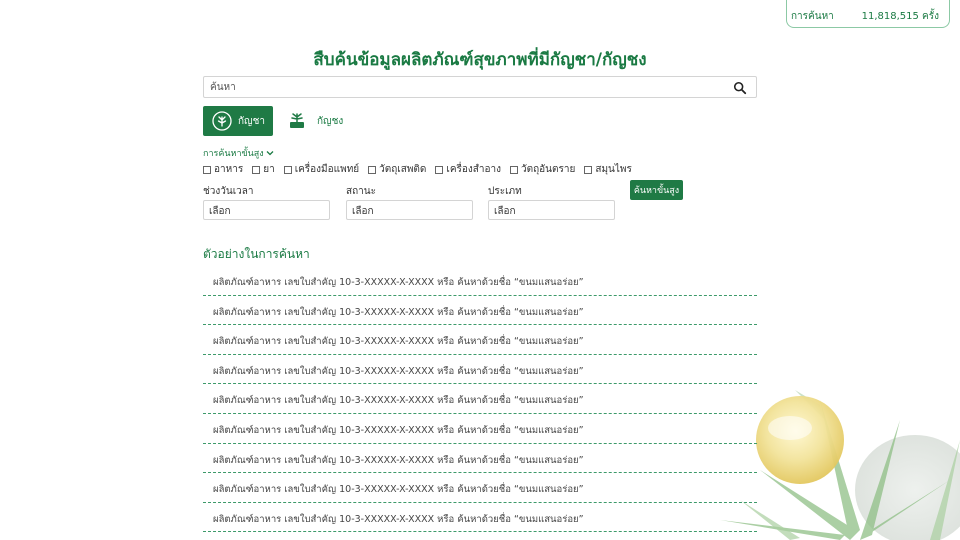 Image resolution: width=960 pixels, height=540 pixels. Describe the element at coordinates (812, 16) in the screenshot. I see `stats-search-label: การค้นหา` at that location.